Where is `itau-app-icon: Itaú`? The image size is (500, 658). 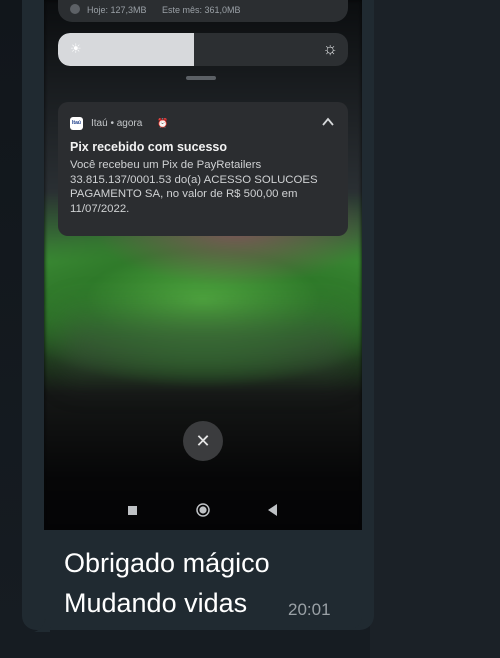 itau-app-icon: Itaú is located at coordinates (76, 123).